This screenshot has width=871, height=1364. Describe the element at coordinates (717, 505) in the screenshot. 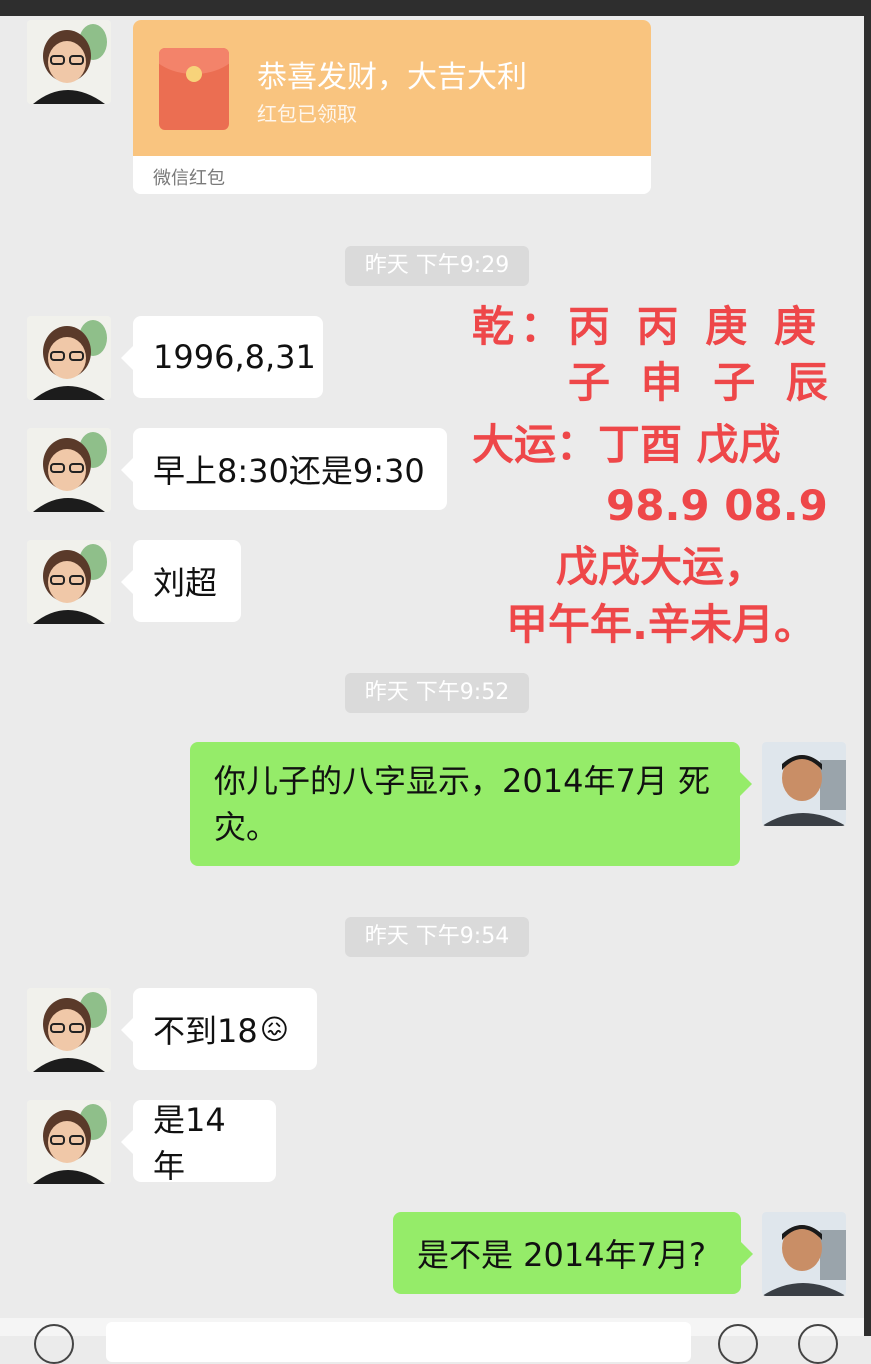

I see `annotation-line: 98.9 08.9` at that location.